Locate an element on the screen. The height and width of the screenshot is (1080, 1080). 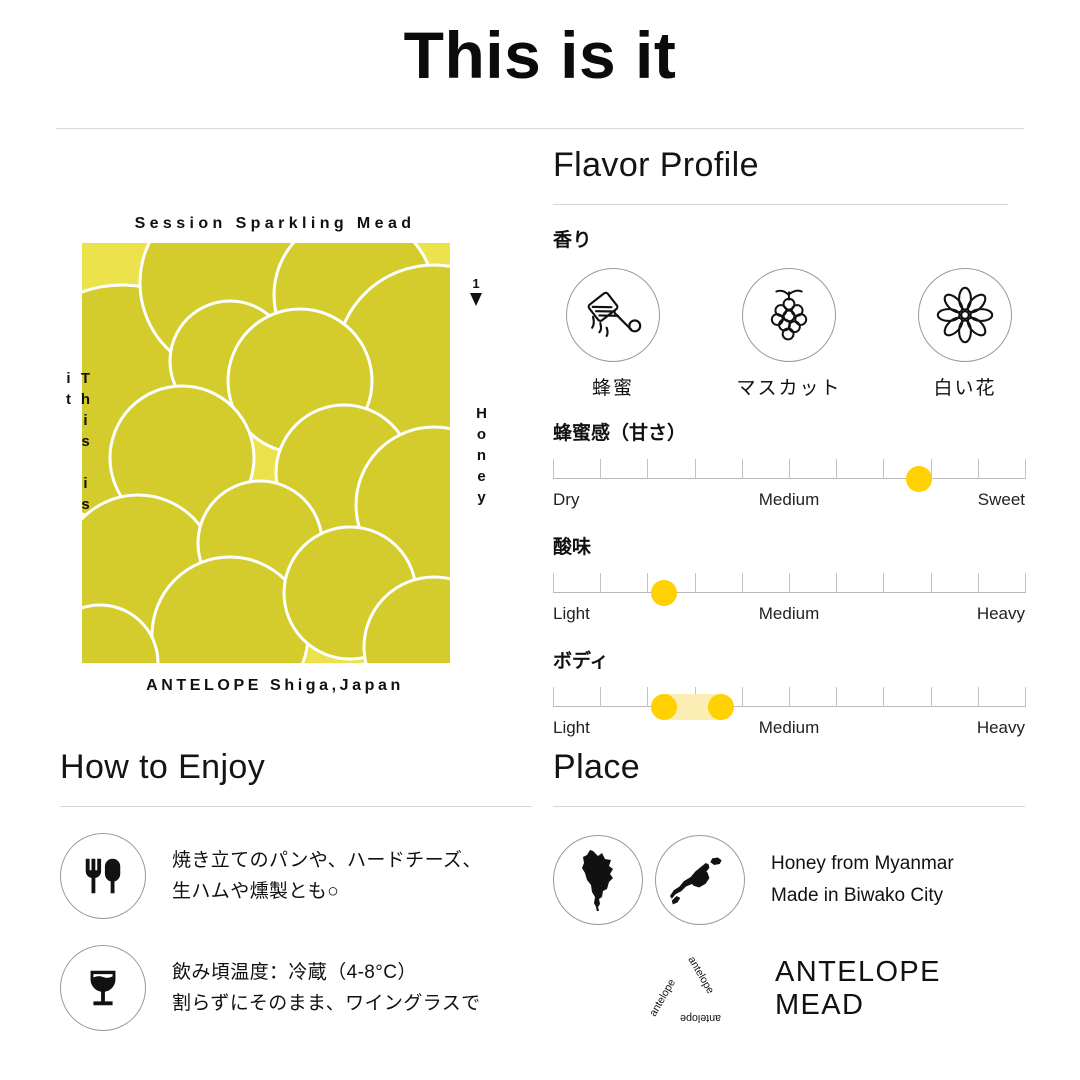
enjoy-text: 焼き立てのパンや、ハードチーズ、 生ハムや燻製とも○ is located at coordinates (327, 876).